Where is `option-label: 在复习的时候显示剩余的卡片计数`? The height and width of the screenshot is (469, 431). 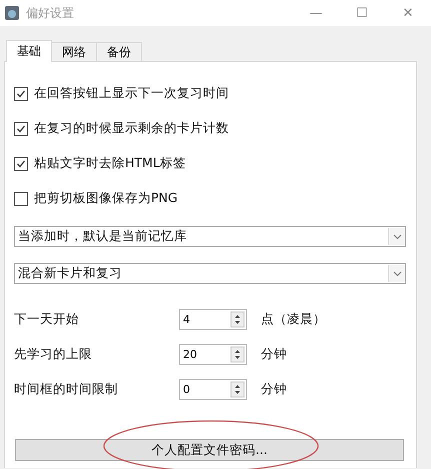 option-label: 在复习的时候显示剩余的卡片计数 is located at coordinates (131, 128).